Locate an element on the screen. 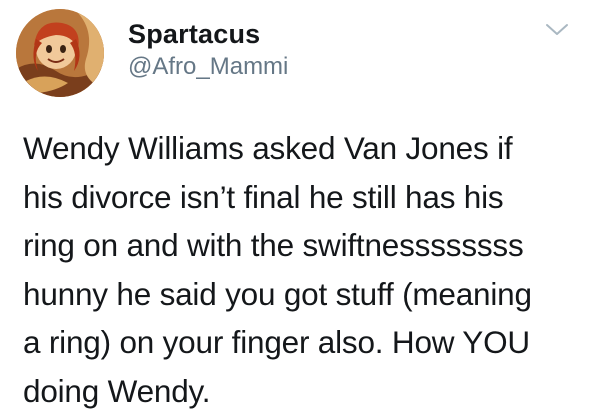  tweet-text-line: his divorce isn’t final he still has his is located at coordinates (263, 196).